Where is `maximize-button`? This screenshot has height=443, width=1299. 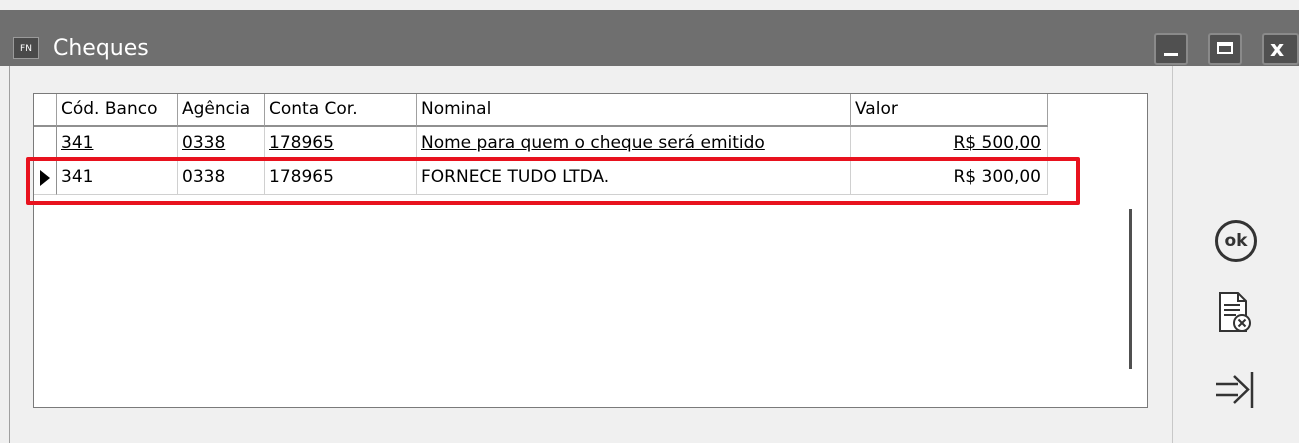 maximize-button is located at coordinates (1225, 49).